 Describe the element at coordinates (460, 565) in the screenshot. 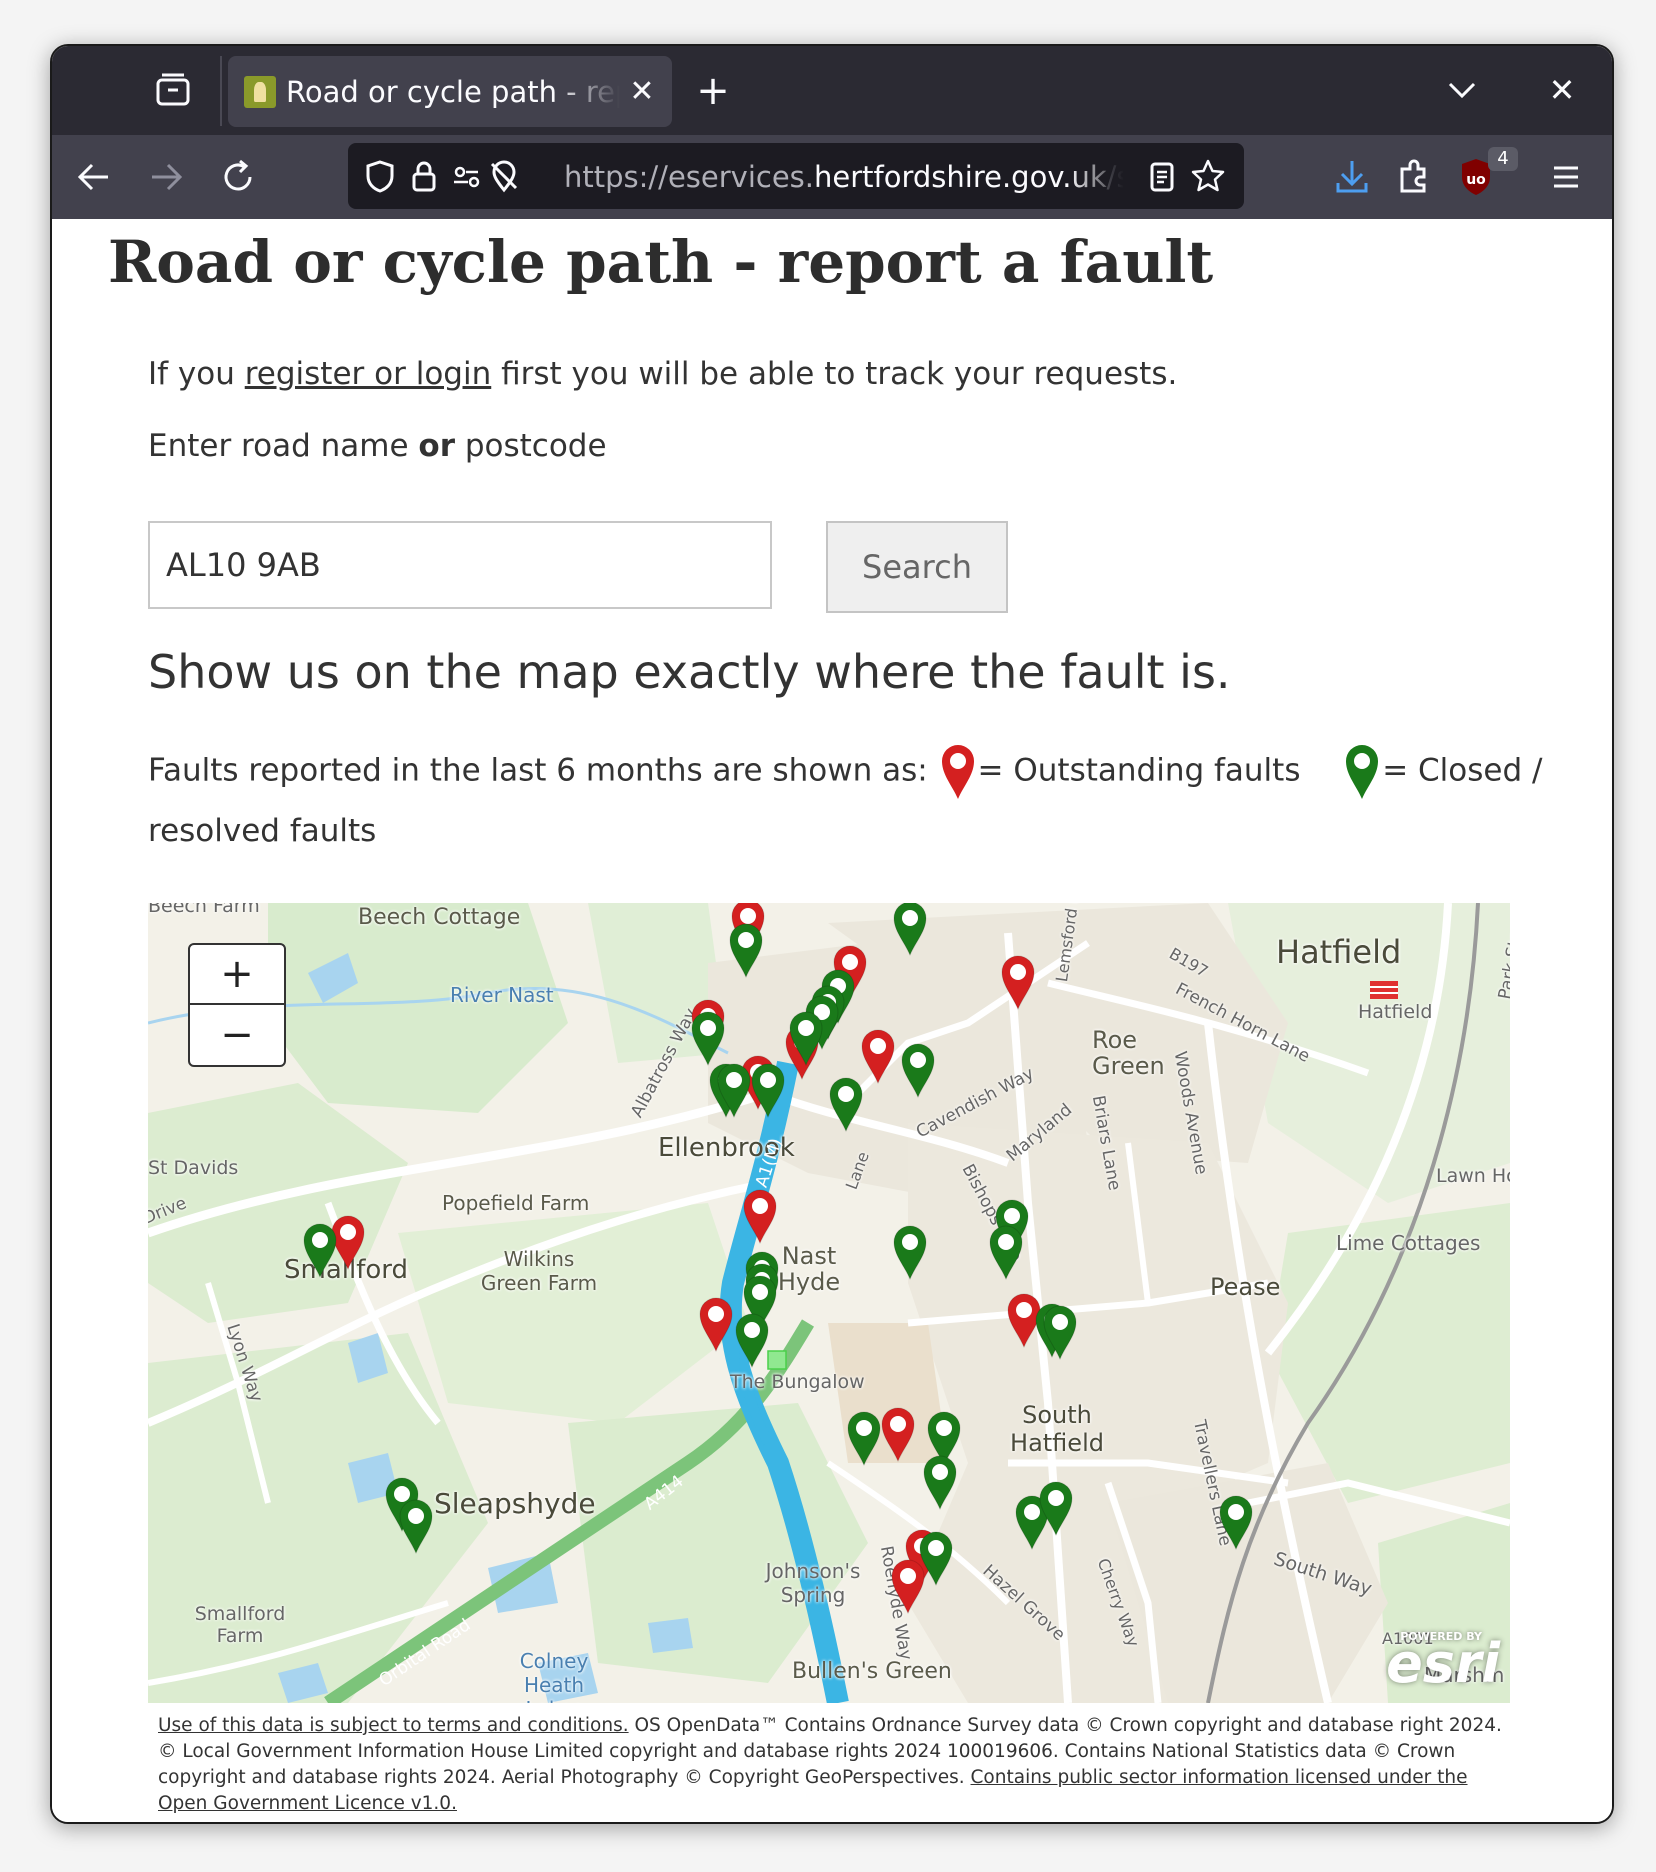

I see `road-postcode-input` at that location.